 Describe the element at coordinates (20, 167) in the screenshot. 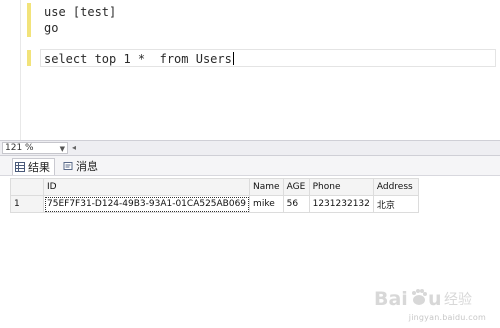

I see `grid-icon` at that location.